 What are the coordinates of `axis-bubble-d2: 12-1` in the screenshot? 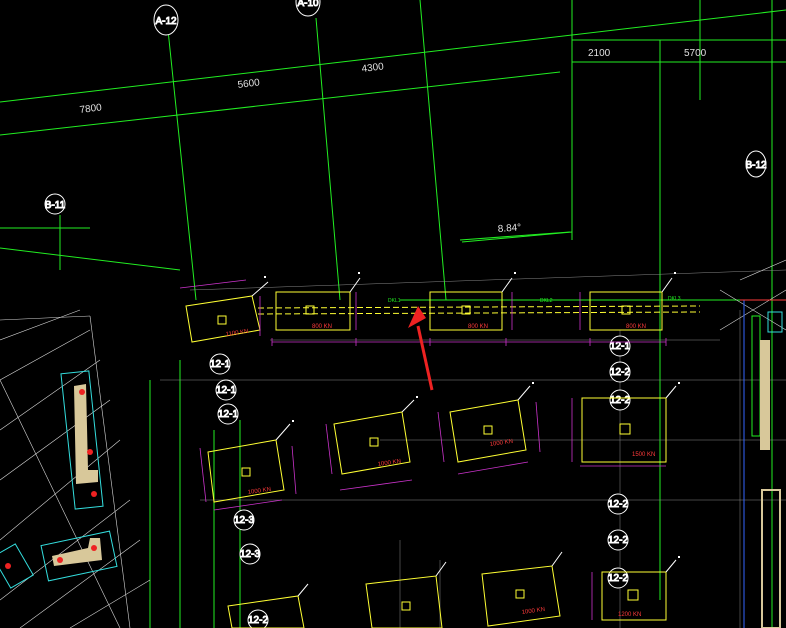 It's located at (226, 390).